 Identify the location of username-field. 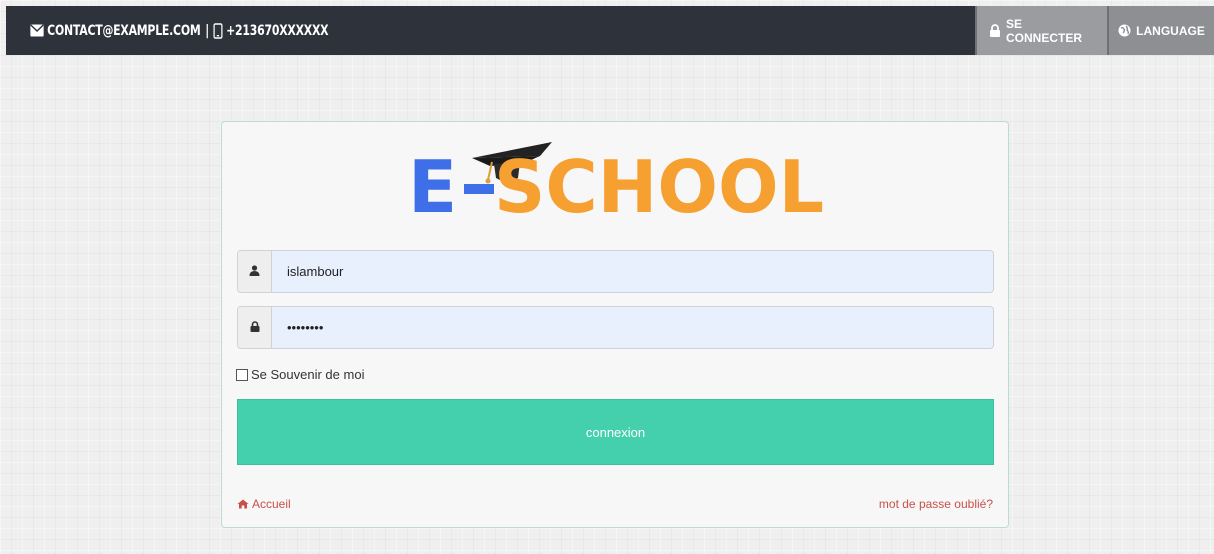
(615, 271).